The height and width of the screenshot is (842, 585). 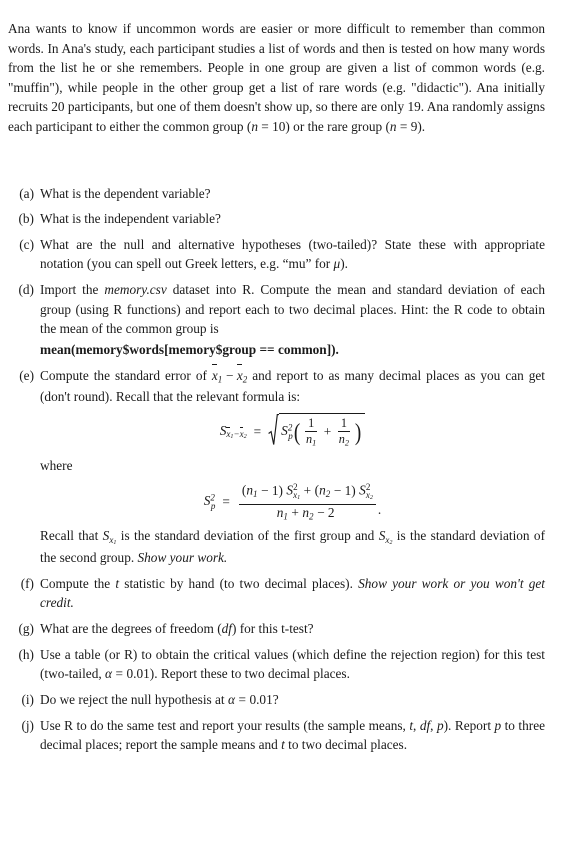 What do you see at coordinates (226, 501) in the screenshot?
I see `equation-sp-equals: =` at bounding box center [226, 501].